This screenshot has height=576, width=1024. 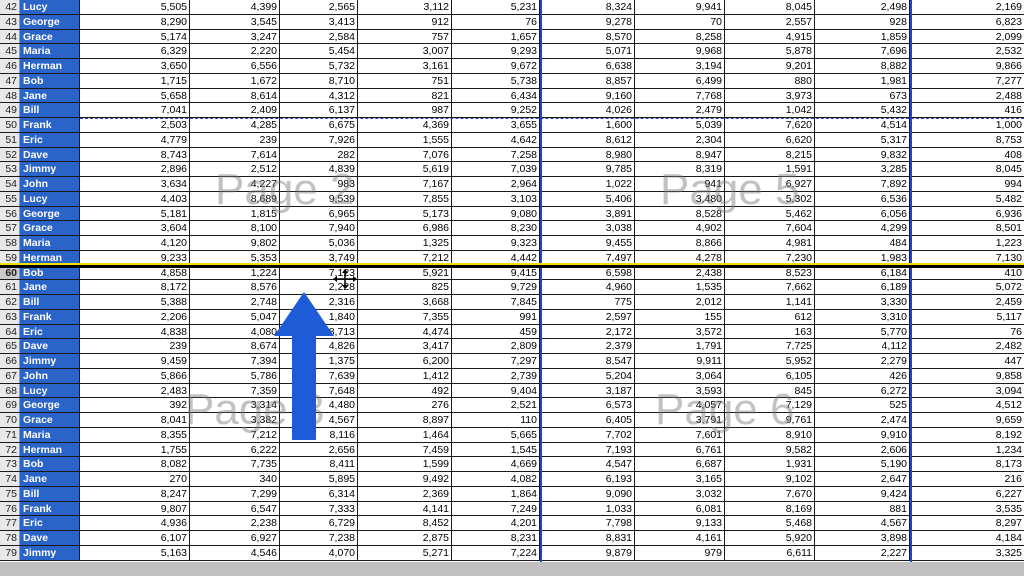 I want to click on value-cell: 7,224, so click(x=496, y=552).